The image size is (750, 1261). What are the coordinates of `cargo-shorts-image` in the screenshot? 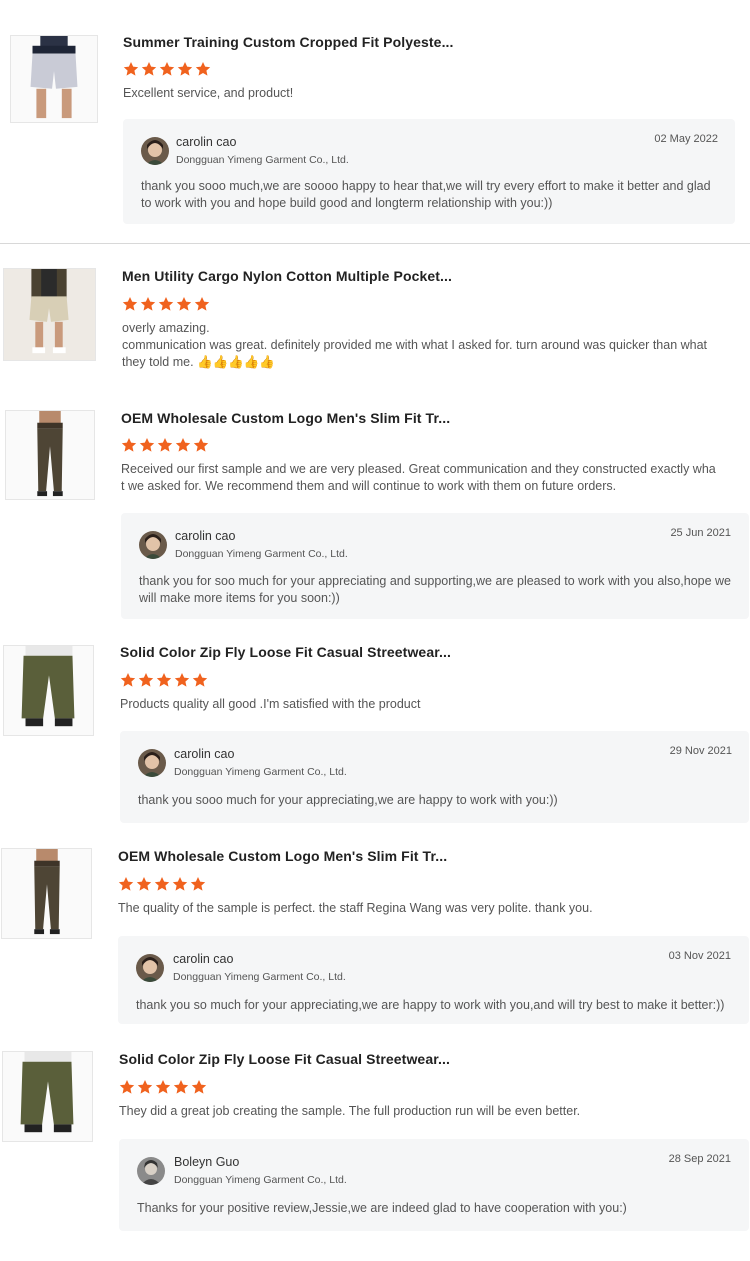 It's located at (49, 314).